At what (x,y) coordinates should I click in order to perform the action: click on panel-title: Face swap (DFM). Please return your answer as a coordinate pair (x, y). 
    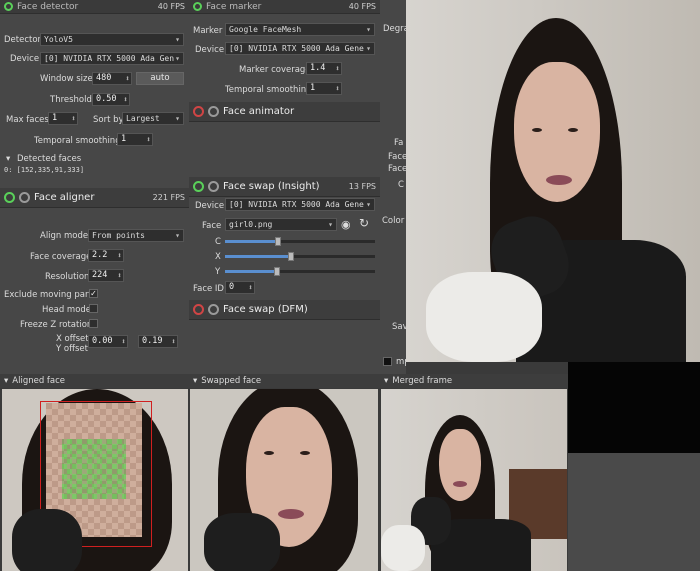
    Looking at the image, I should click on (265, 309).